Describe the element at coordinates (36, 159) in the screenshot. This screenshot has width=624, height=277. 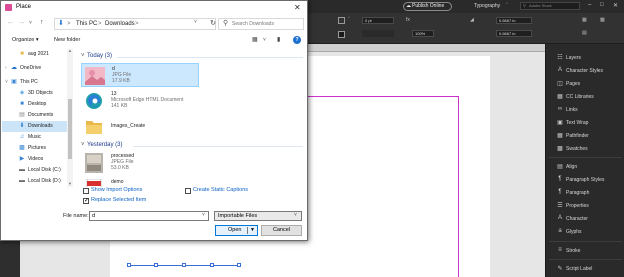
I see `nav-item-videos: ▶ Videos` at that location.